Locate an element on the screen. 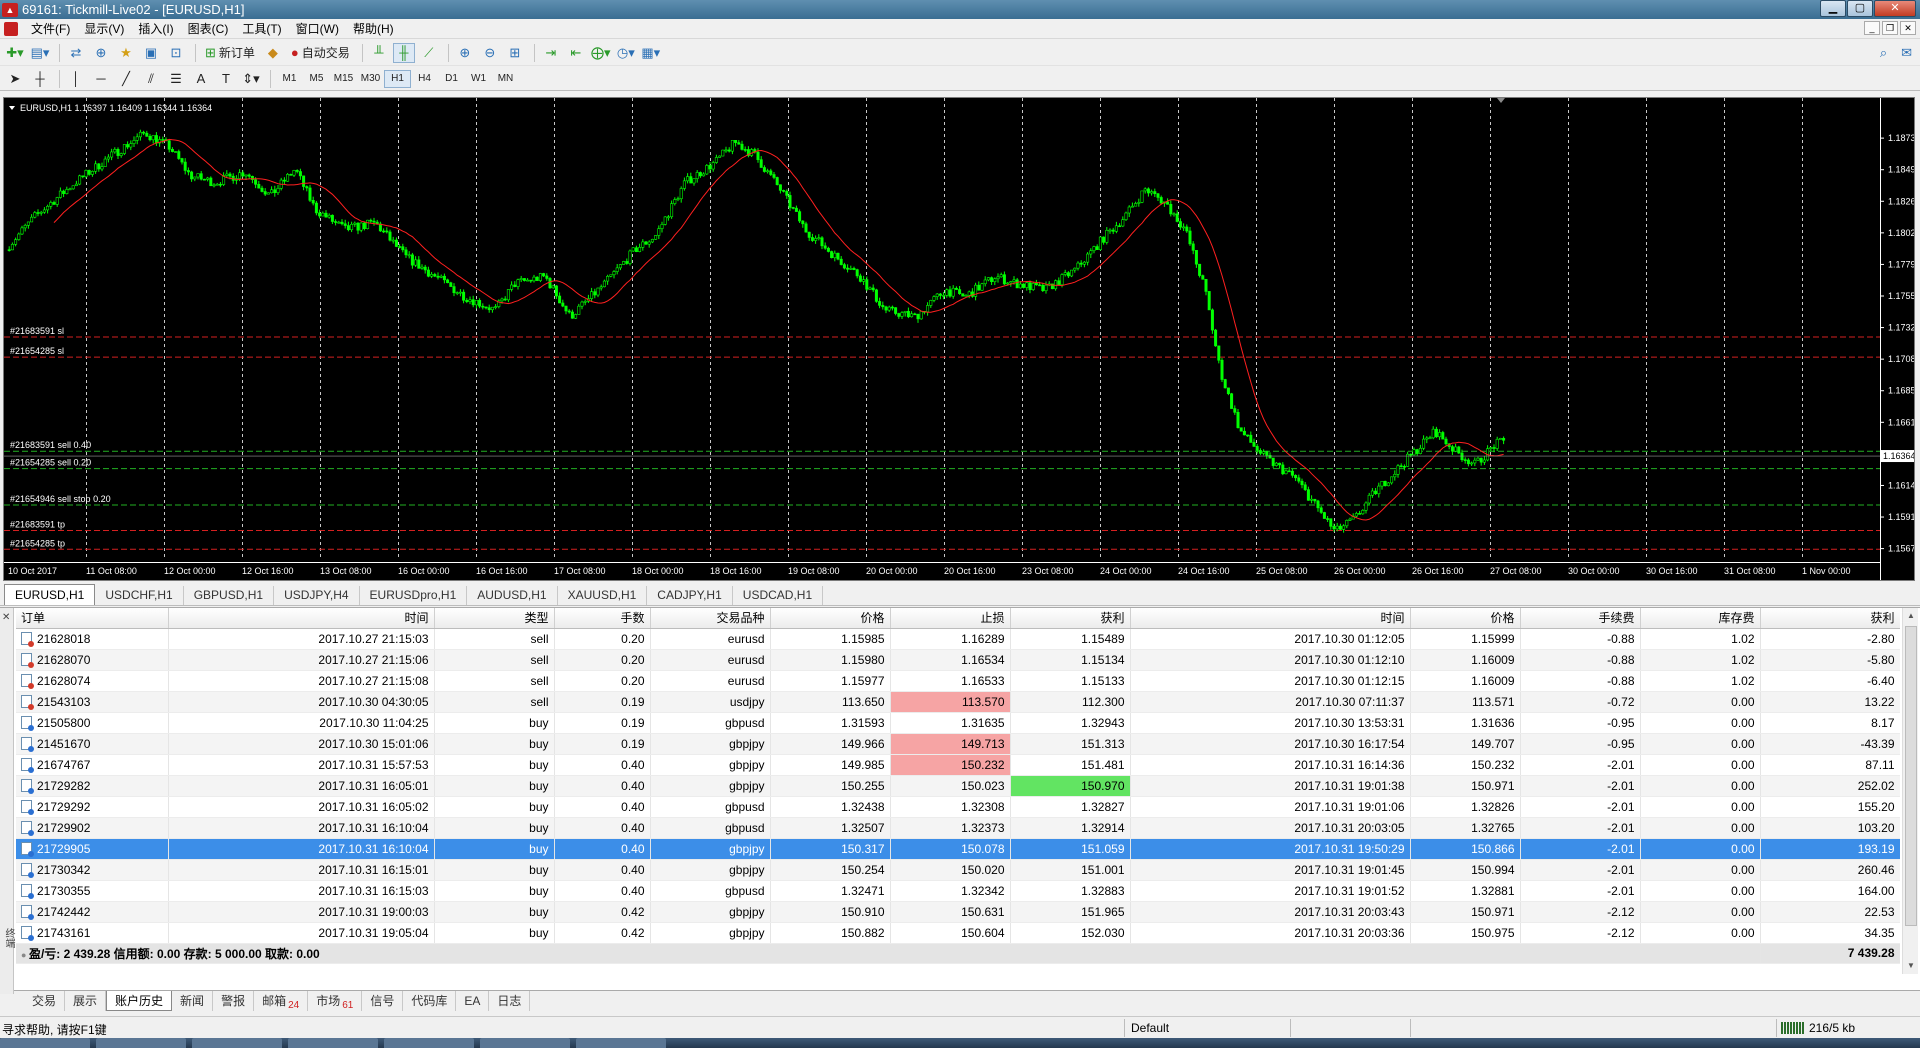  vertical-line-button: │ is located at coordinates (76, 79).